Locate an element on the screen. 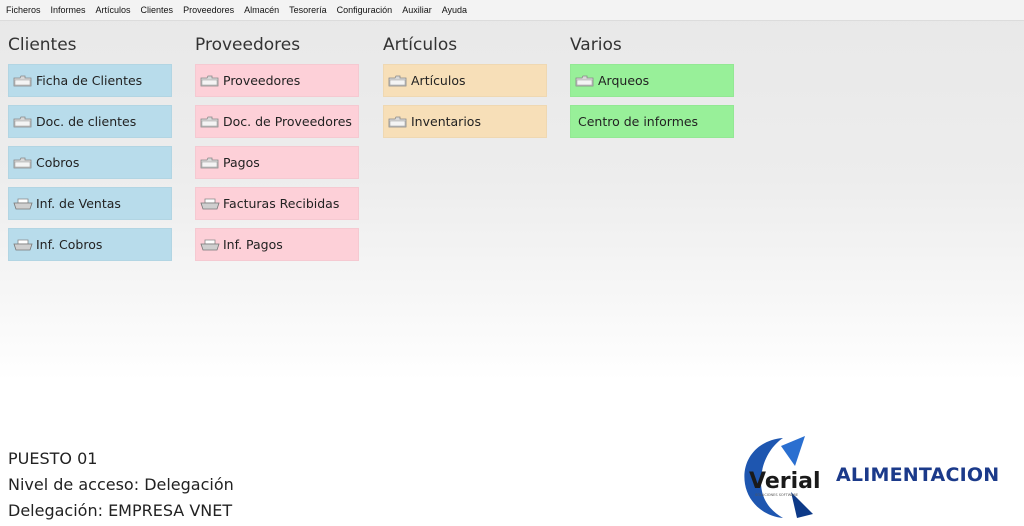 This screenshot has height=526, width=1024. tile-label: Ficha de Clientes is located at coordinates (89, 80).